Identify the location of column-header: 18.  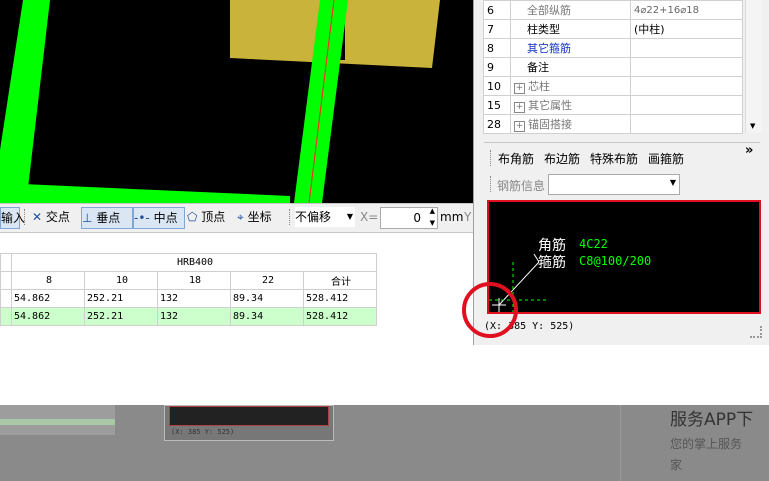
(194, 280).